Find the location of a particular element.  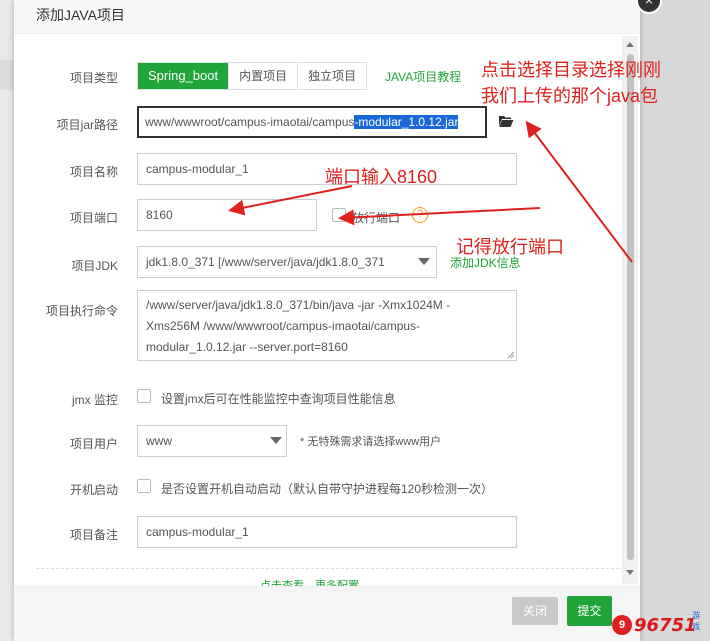

annotation-arrows is located at coordinates (430, 191).